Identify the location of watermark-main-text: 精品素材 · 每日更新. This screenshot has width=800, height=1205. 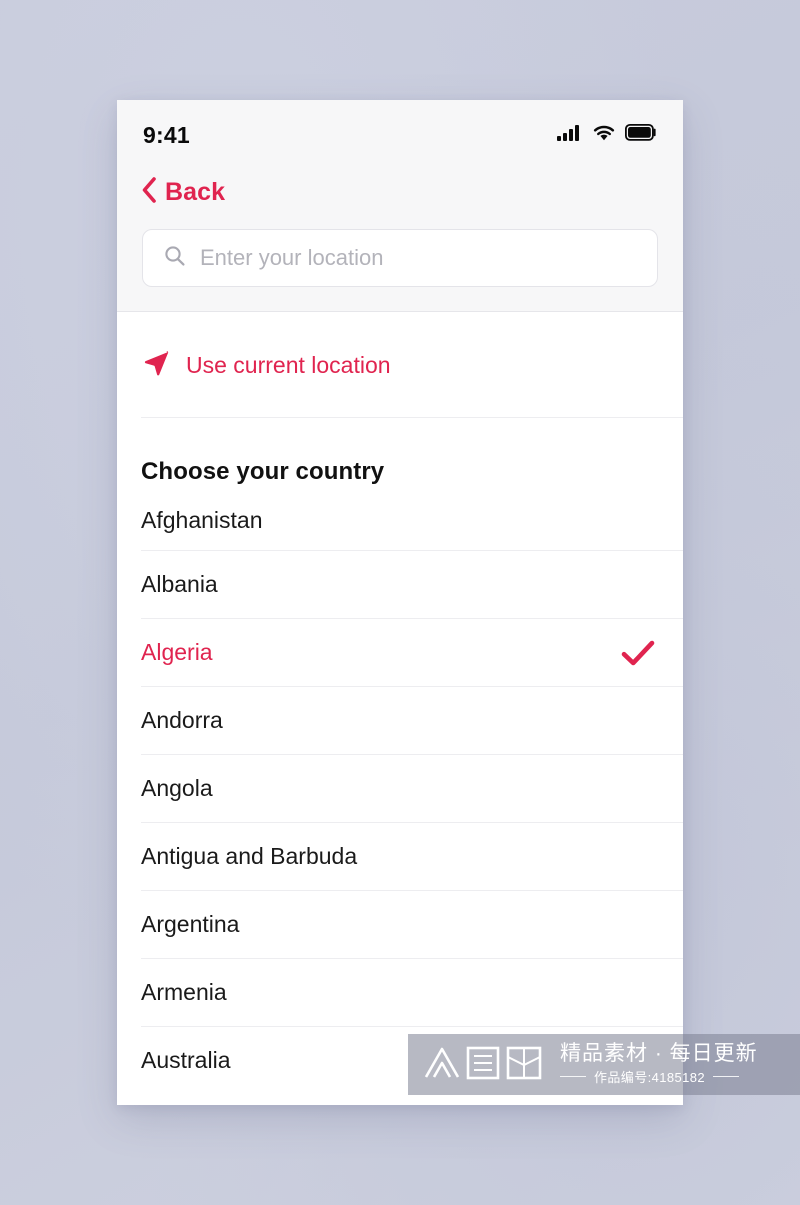
(659, 1053).